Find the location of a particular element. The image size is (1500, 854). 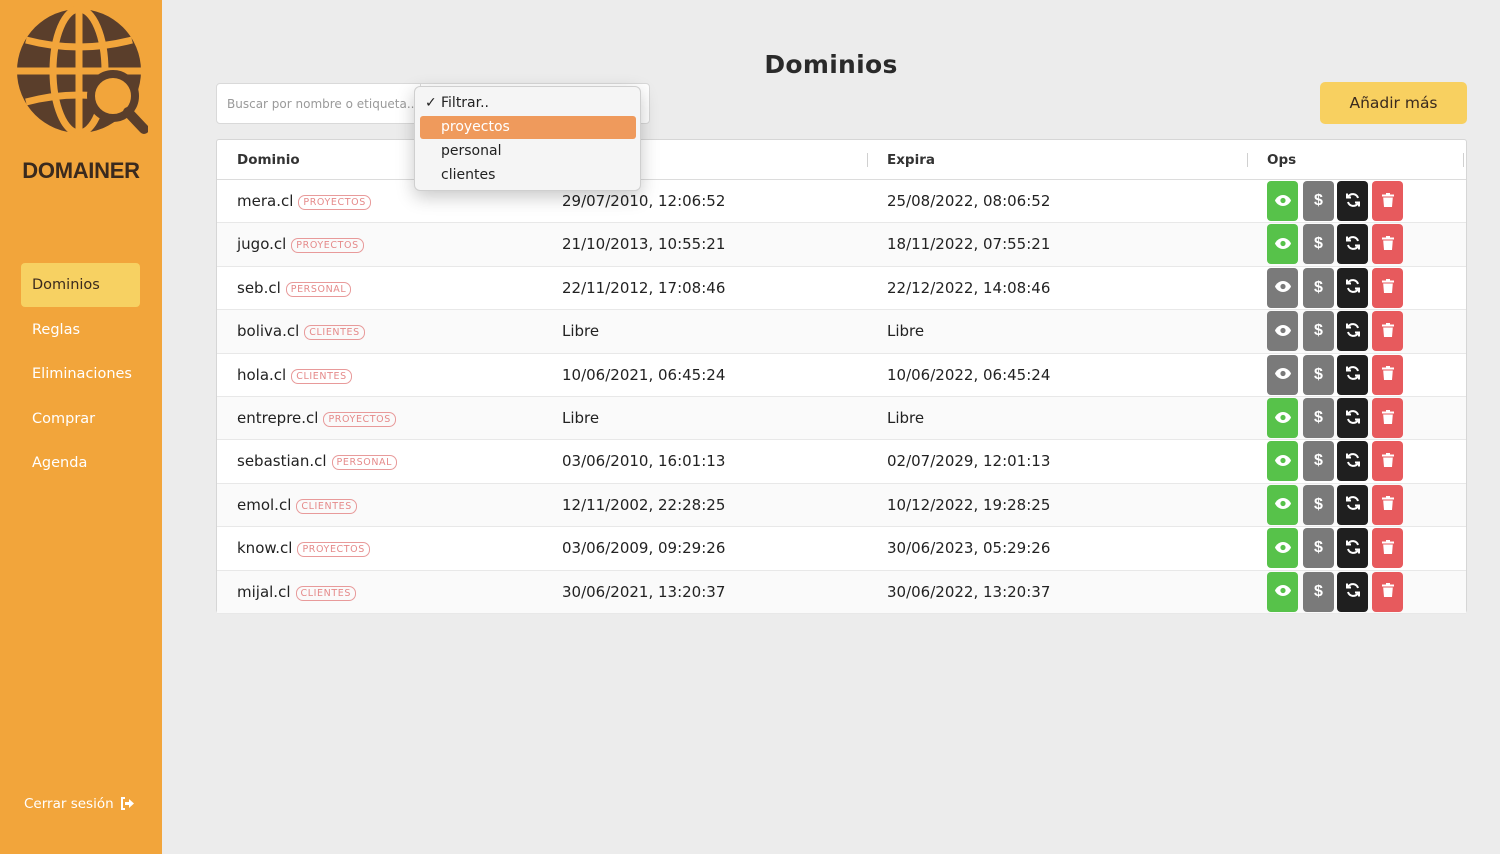

logout-link: Cerrar sesión is located at coordinates (79, 804).